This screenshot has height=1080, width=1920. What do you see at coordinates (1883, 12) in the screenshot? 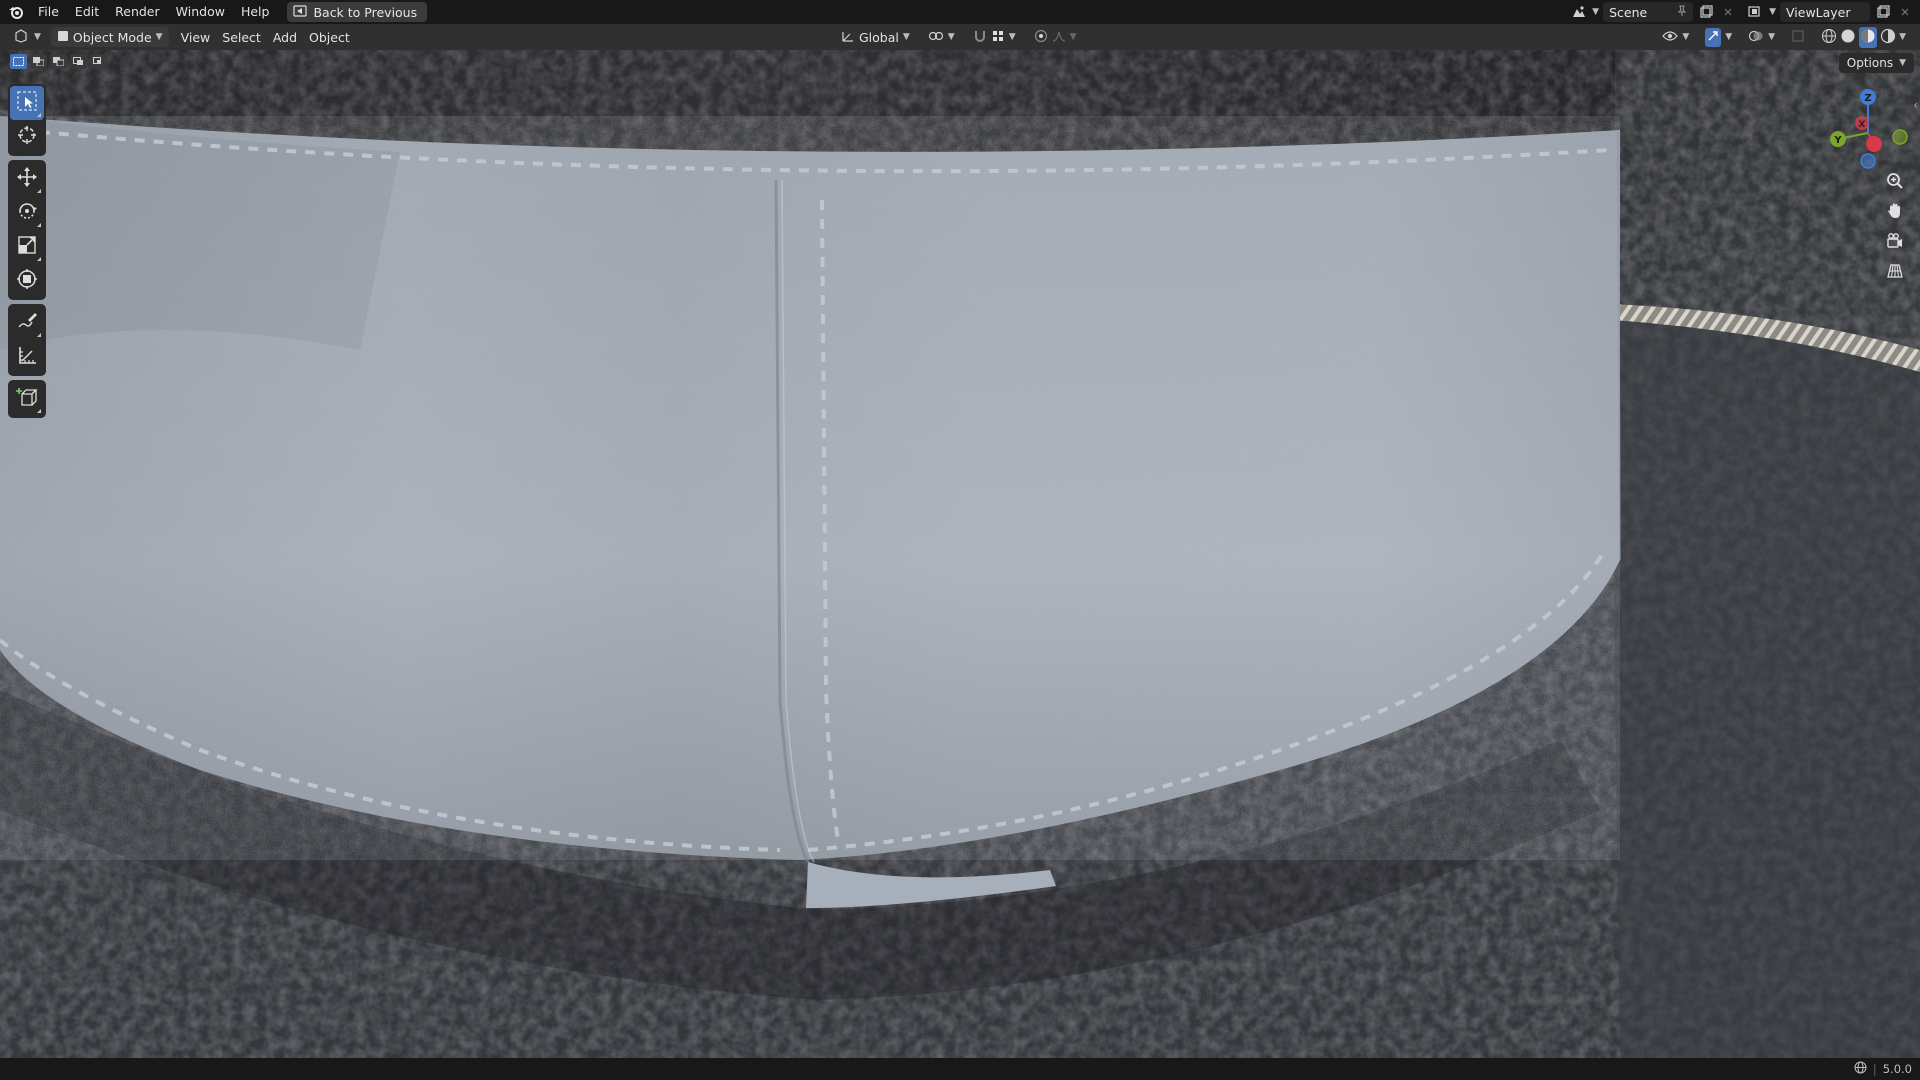
I see `new-view-layer-icon` at bounding box center [1883, 12].